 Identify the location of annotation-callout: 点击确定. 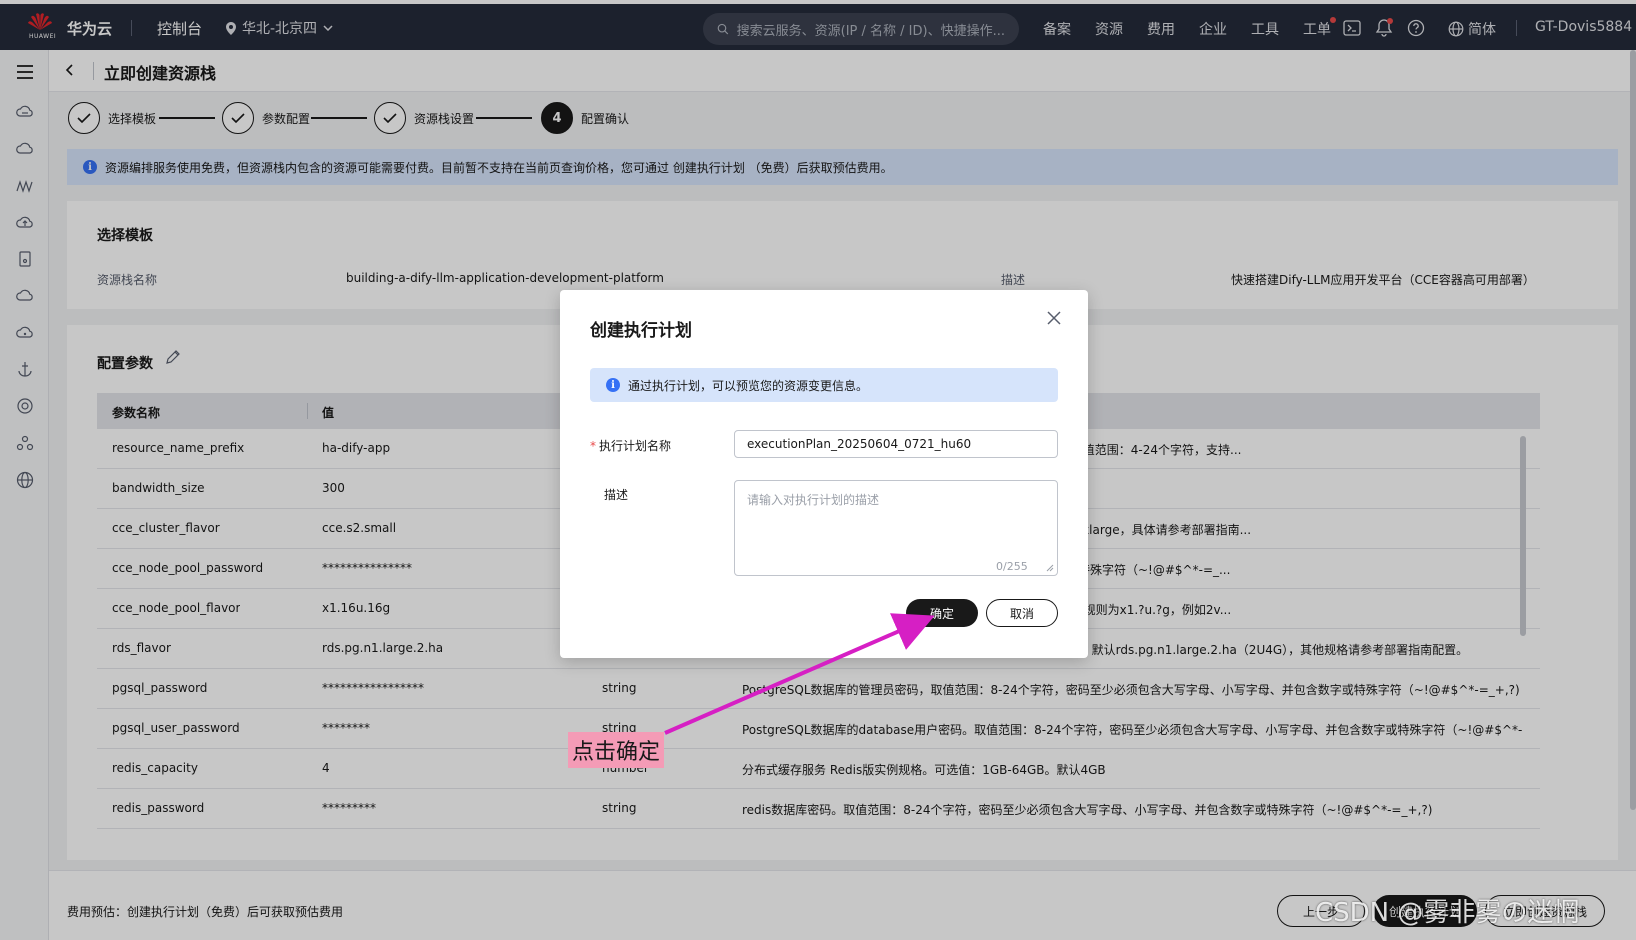
(616, 750).